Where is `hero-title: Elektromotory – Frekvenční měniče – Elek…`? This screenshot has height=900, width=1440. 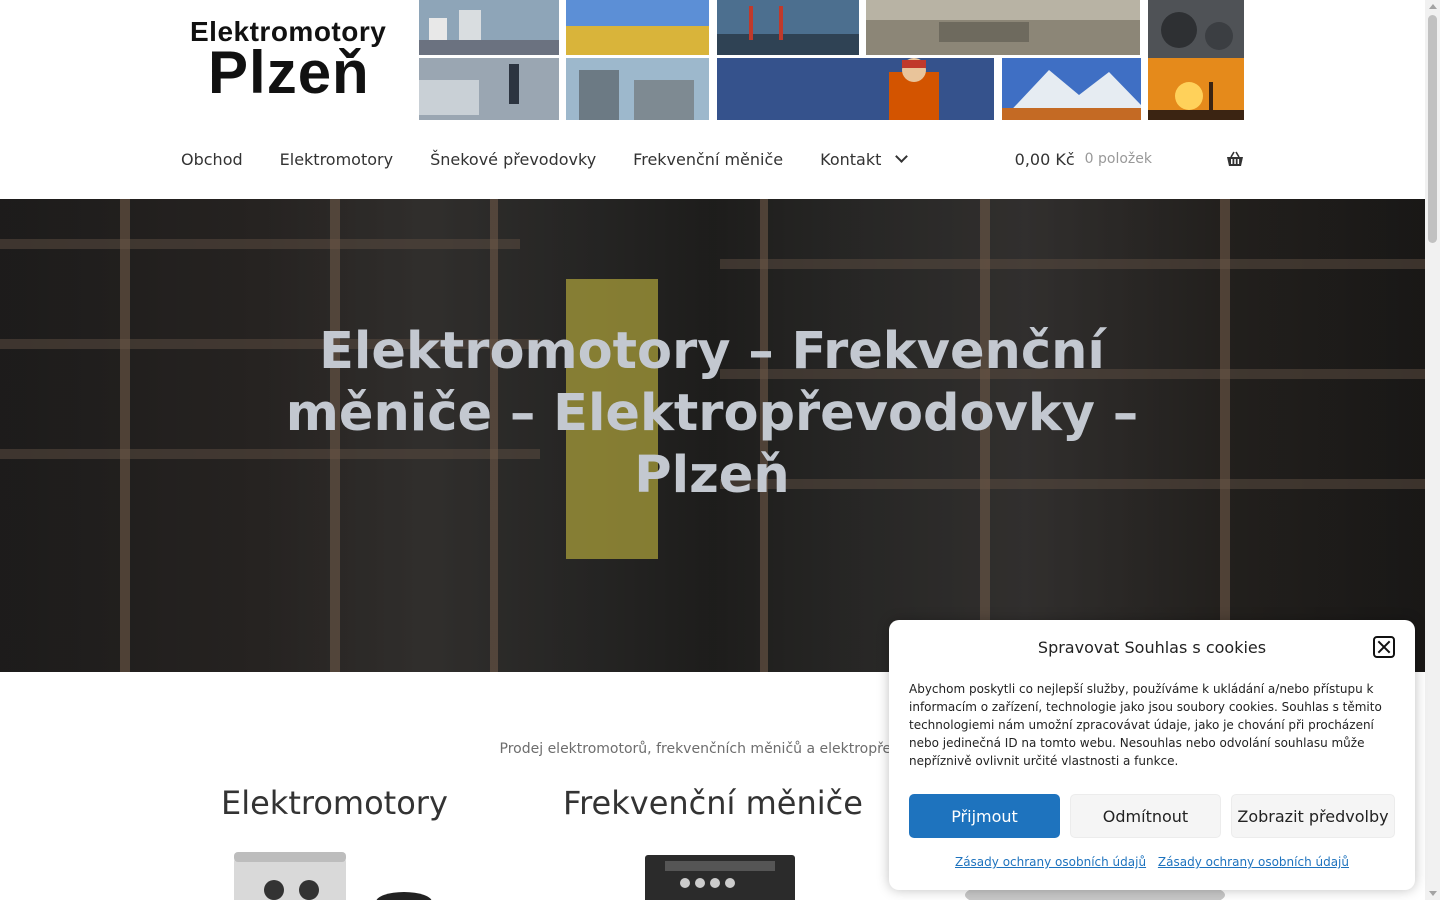 hero-title: Elektromotory – Frekvenční měniče – Elek… is located at coordinates (712, 413).